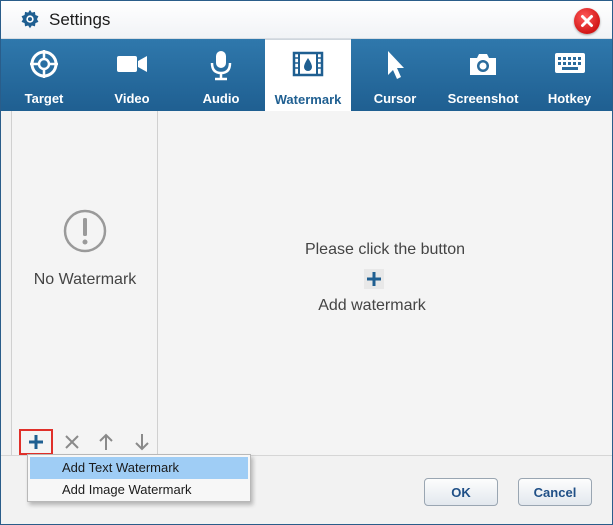 This screenshot has width=613, height=525. What do you see at coordinates (385, 249) in the screenshot?
I see `hint-text: Please click the button` at bounding box center [385, 249].